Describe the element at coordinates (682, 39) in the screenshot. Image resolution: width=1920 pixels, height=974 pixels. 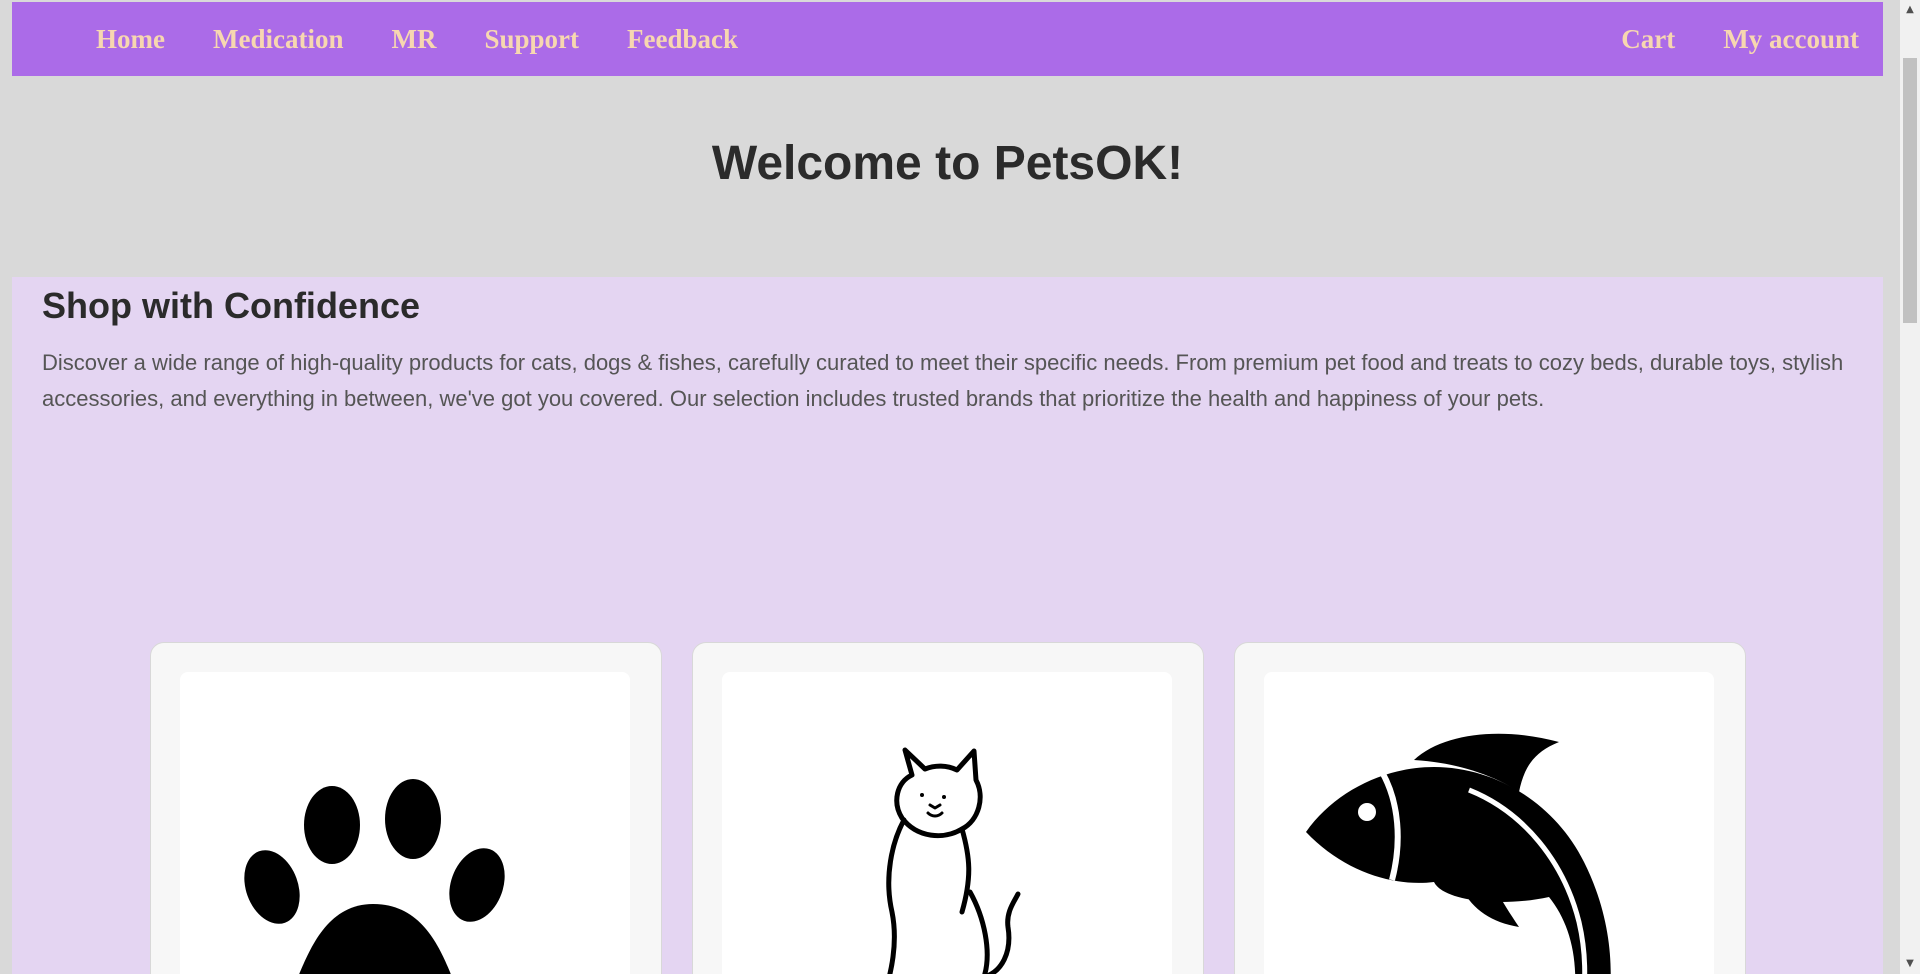
I see `nav-link-feedback: Feedback` at that location.